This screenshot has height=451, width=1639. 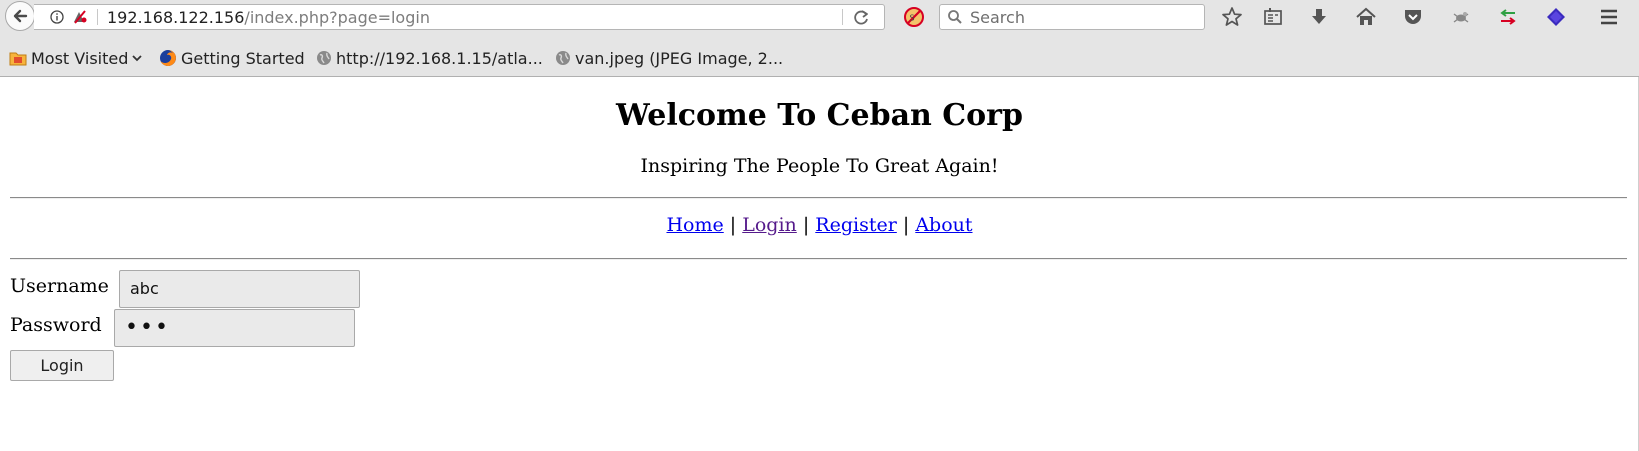 What do you see at coordinates (1609, 17) in the screenshot?
I see `menu-icon` at bounding box center [1609, 17].